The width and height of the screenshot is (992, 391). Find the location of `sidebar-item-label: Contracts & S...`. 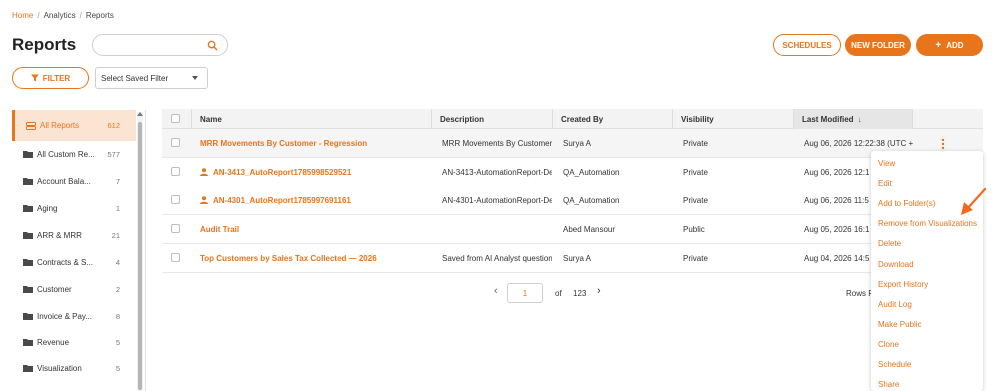

sidebar-item-label: Contracts & S... is located at coordinates (65, 262).